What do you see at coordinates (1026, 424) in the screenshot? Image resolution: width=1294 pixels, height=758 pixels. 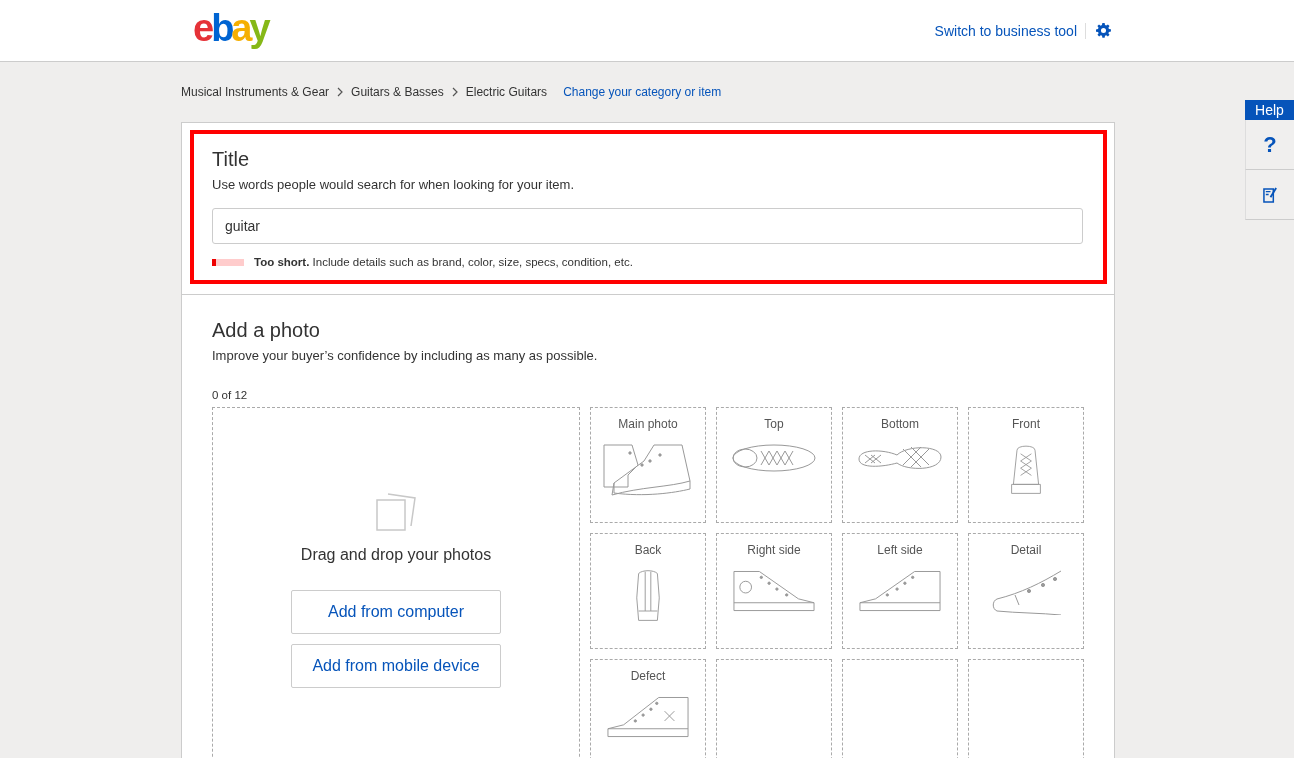 I see `slot-label: Front` at bounding box center [1026, 424].